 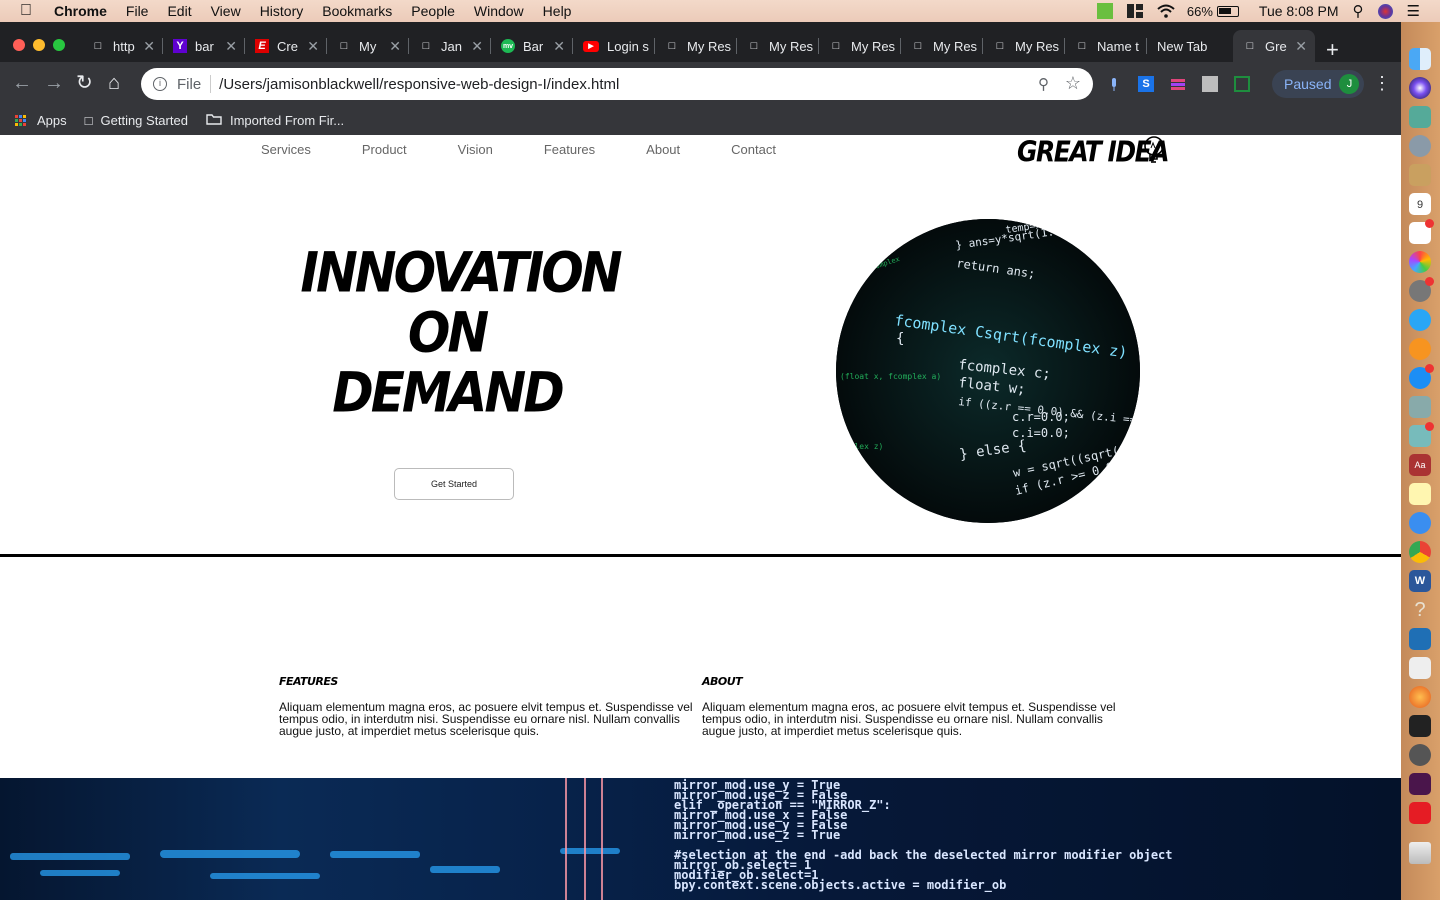 I want to click on back-arrow-icon: ←, so click(x=22, y=83).